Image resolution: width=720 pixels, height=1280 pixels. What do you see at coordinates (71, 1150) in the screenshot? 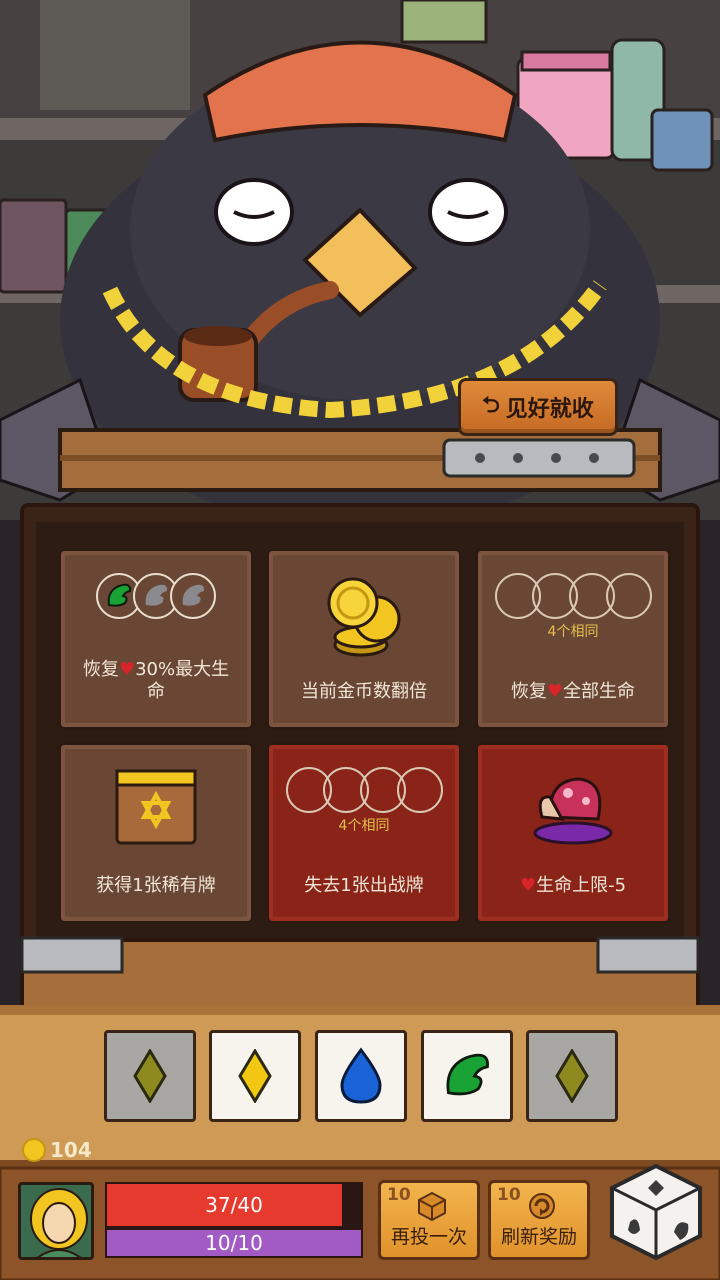
I see `coin-amount: 104` at bounding box center [71, 1150].